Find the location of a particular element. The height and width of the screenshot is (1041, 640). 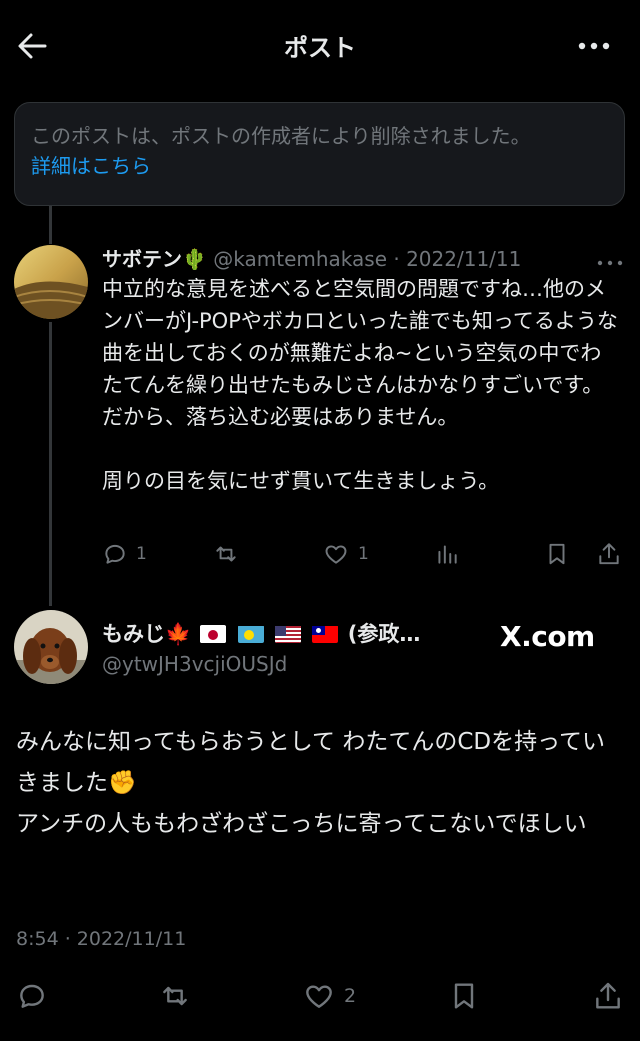

main-action-bar: 2 is located at coordinates (320, 998).